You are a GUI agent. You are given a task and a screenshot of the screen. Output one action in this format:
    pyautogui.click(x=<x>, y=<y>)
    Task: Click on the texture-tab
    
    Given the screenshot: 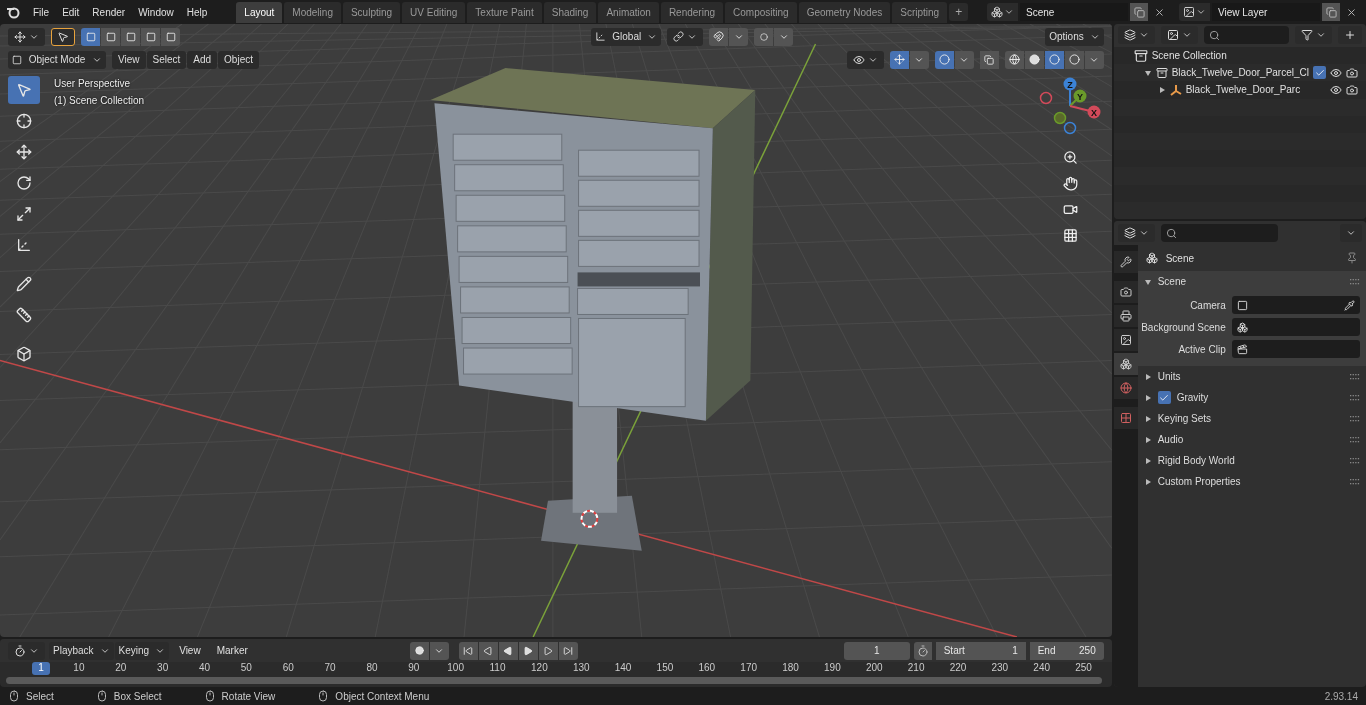 What is the action you would take?
    pyautogui.click(x=1125, y=418)
    